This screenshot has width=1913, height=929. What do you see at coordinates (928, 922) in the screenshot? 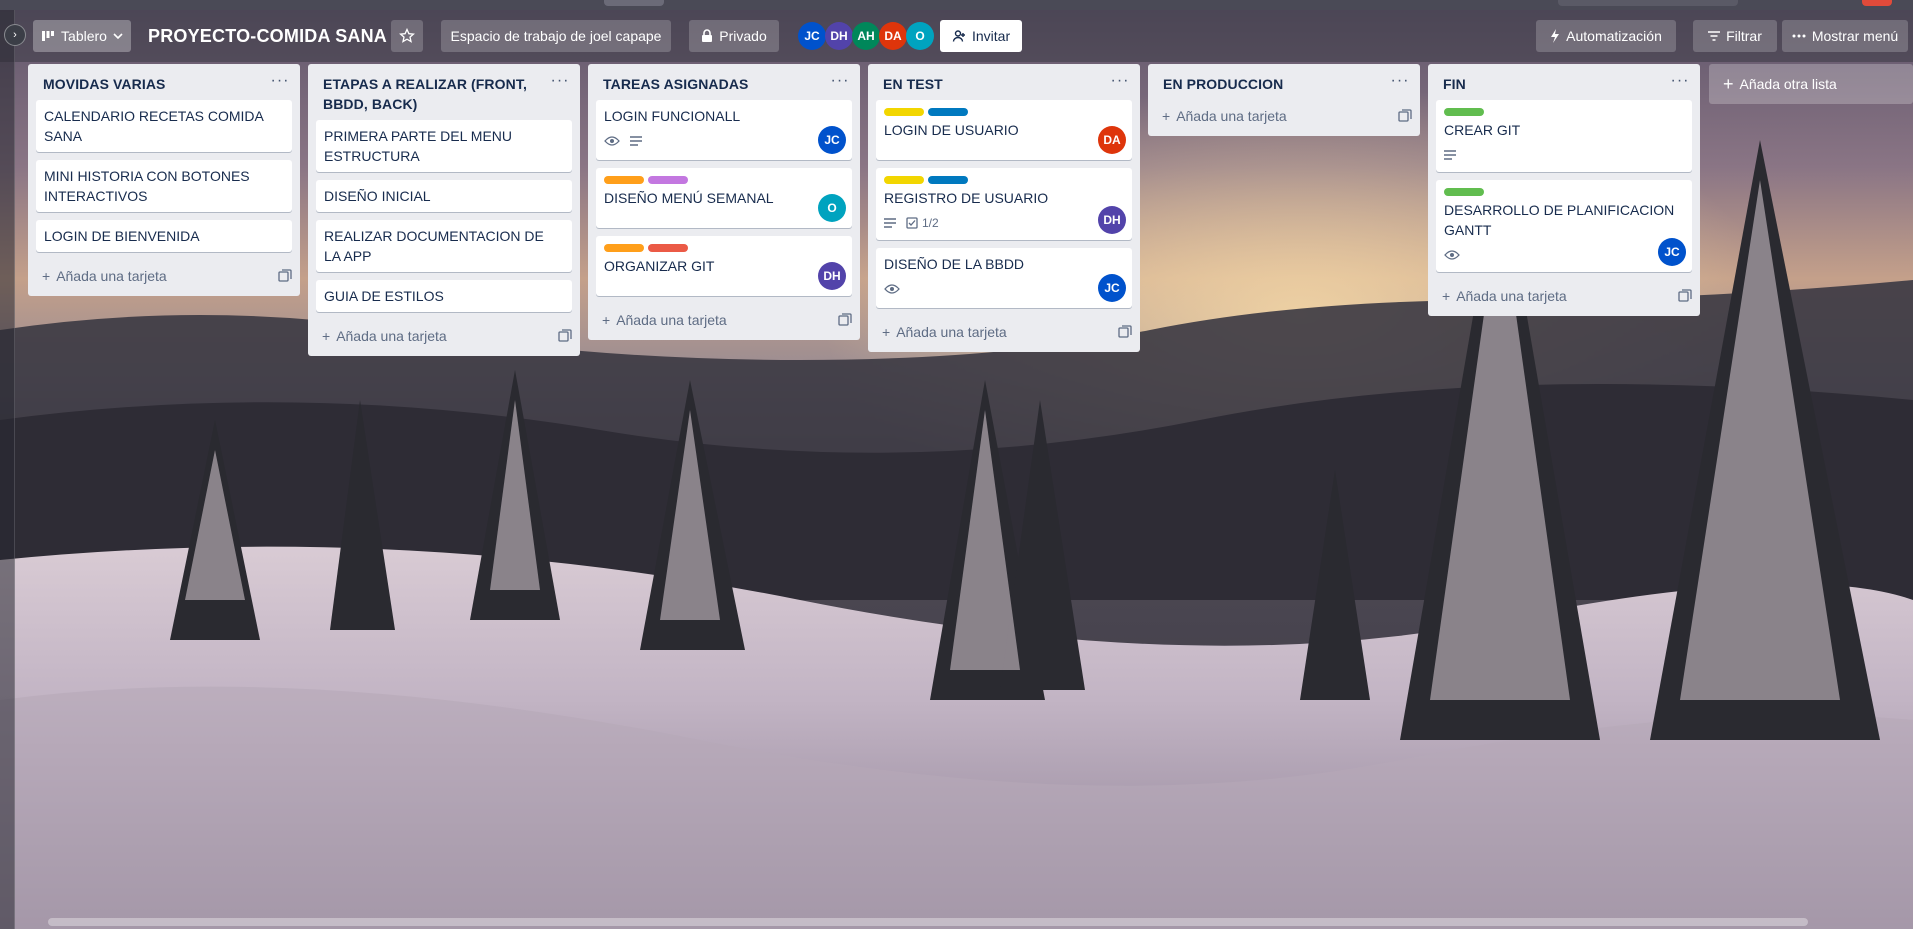
I see `horizontal-scrollbar` at bounding box center [928, 922].